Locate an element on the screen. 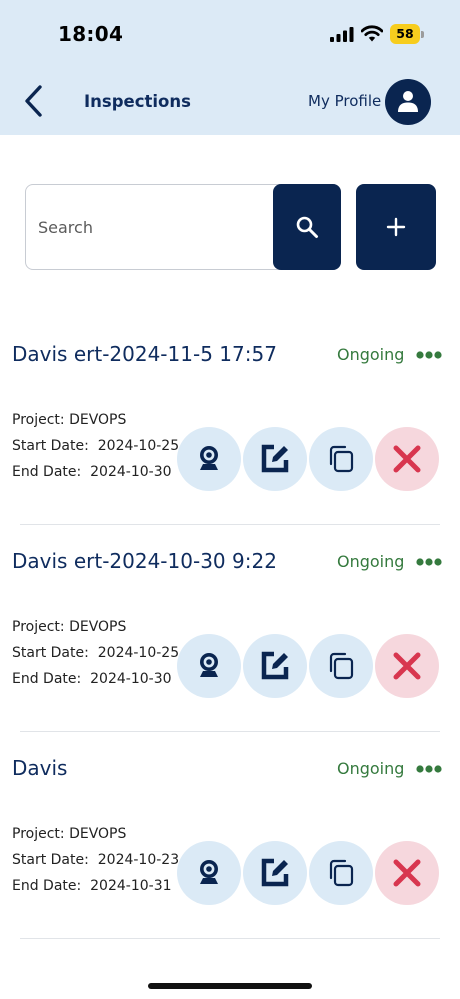 The image size is (460, 999). profile-avatar-button is located at coordinates (408, 102).